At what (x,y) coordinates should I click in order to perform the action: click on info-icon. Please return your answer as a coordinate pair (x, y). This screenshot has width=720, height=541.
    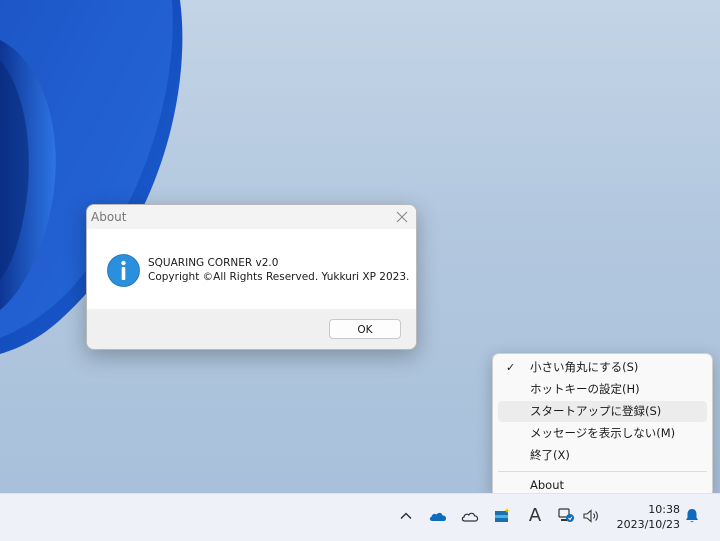
    Looking at the image, I should click on (123, 270).